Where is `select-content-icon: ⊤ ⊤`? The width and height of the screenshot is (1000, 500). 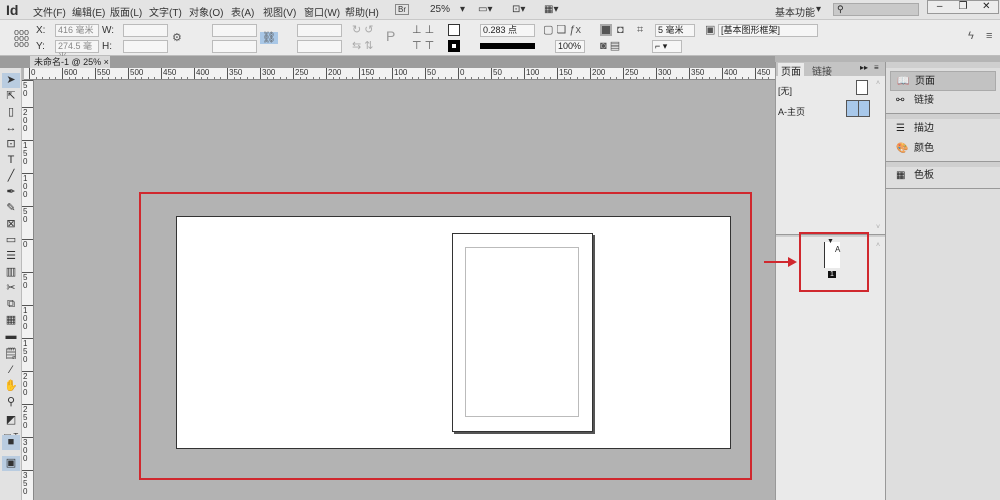 select-content-icon: ⊤ ⊤ is located at coordinates (423, 46).